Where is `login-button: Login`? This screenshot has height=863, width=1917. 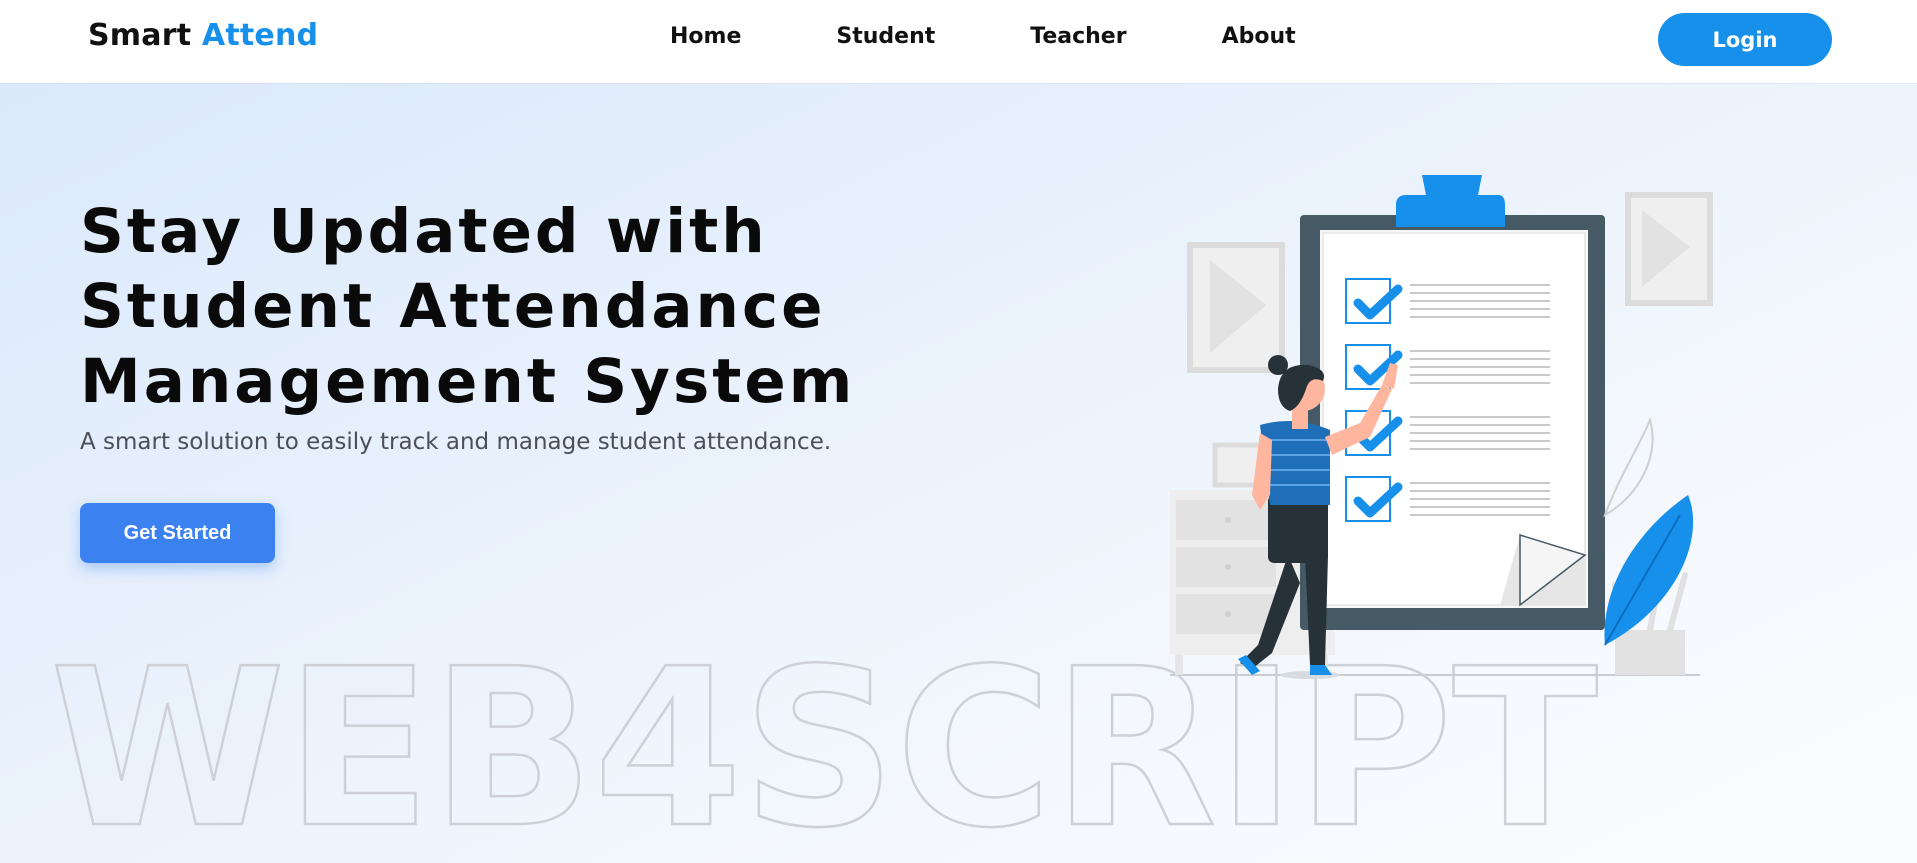
login-button: Login is located at coordinates (1745, 39).